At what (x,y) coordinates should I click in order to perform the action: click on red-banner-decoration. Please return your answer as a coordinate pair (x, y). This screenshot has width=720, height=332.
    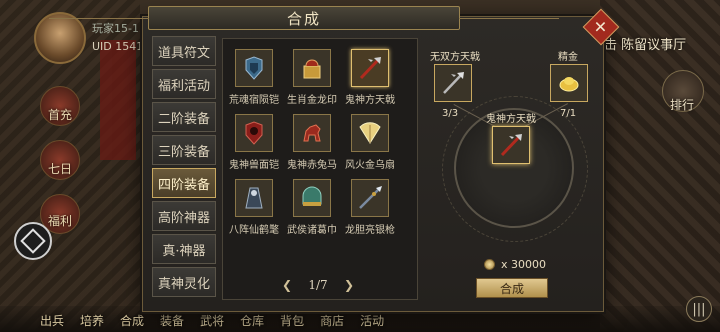
    Looking at the image, I should click on (118, 100).